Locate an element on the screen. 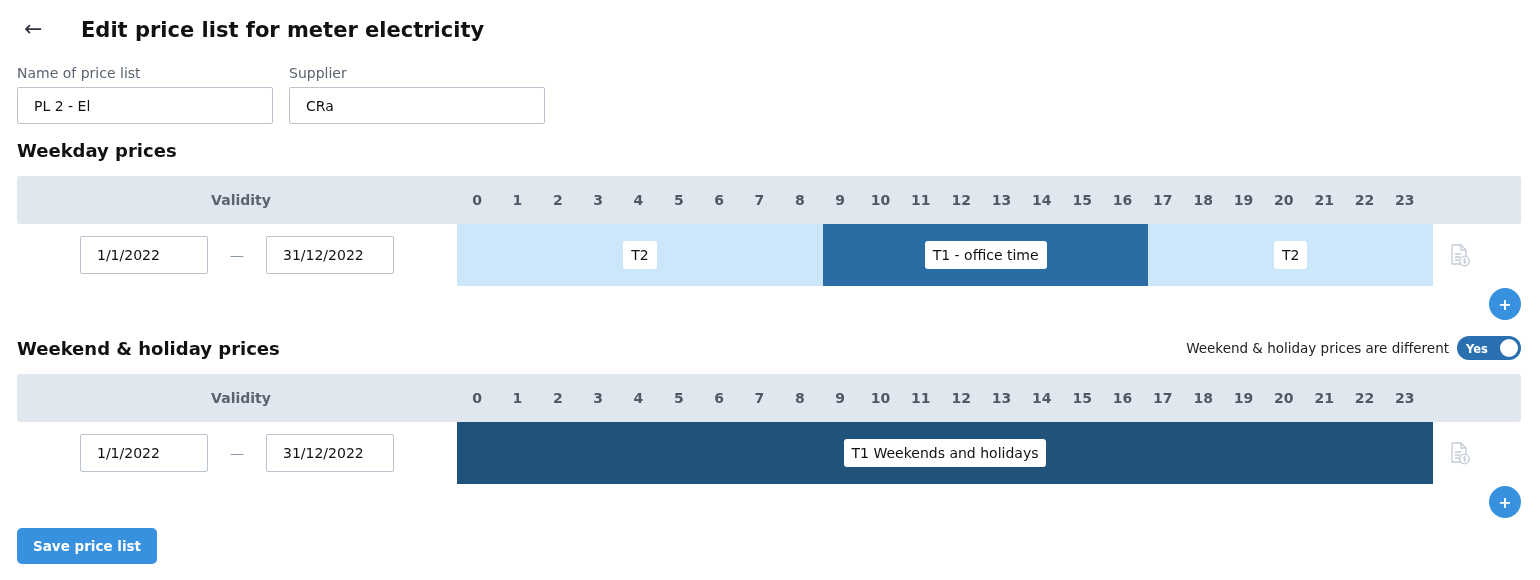 The height and width of the screenshot is (580, 1540). section-title: Weekend & holiday prices is located at coordinates (148, 348).